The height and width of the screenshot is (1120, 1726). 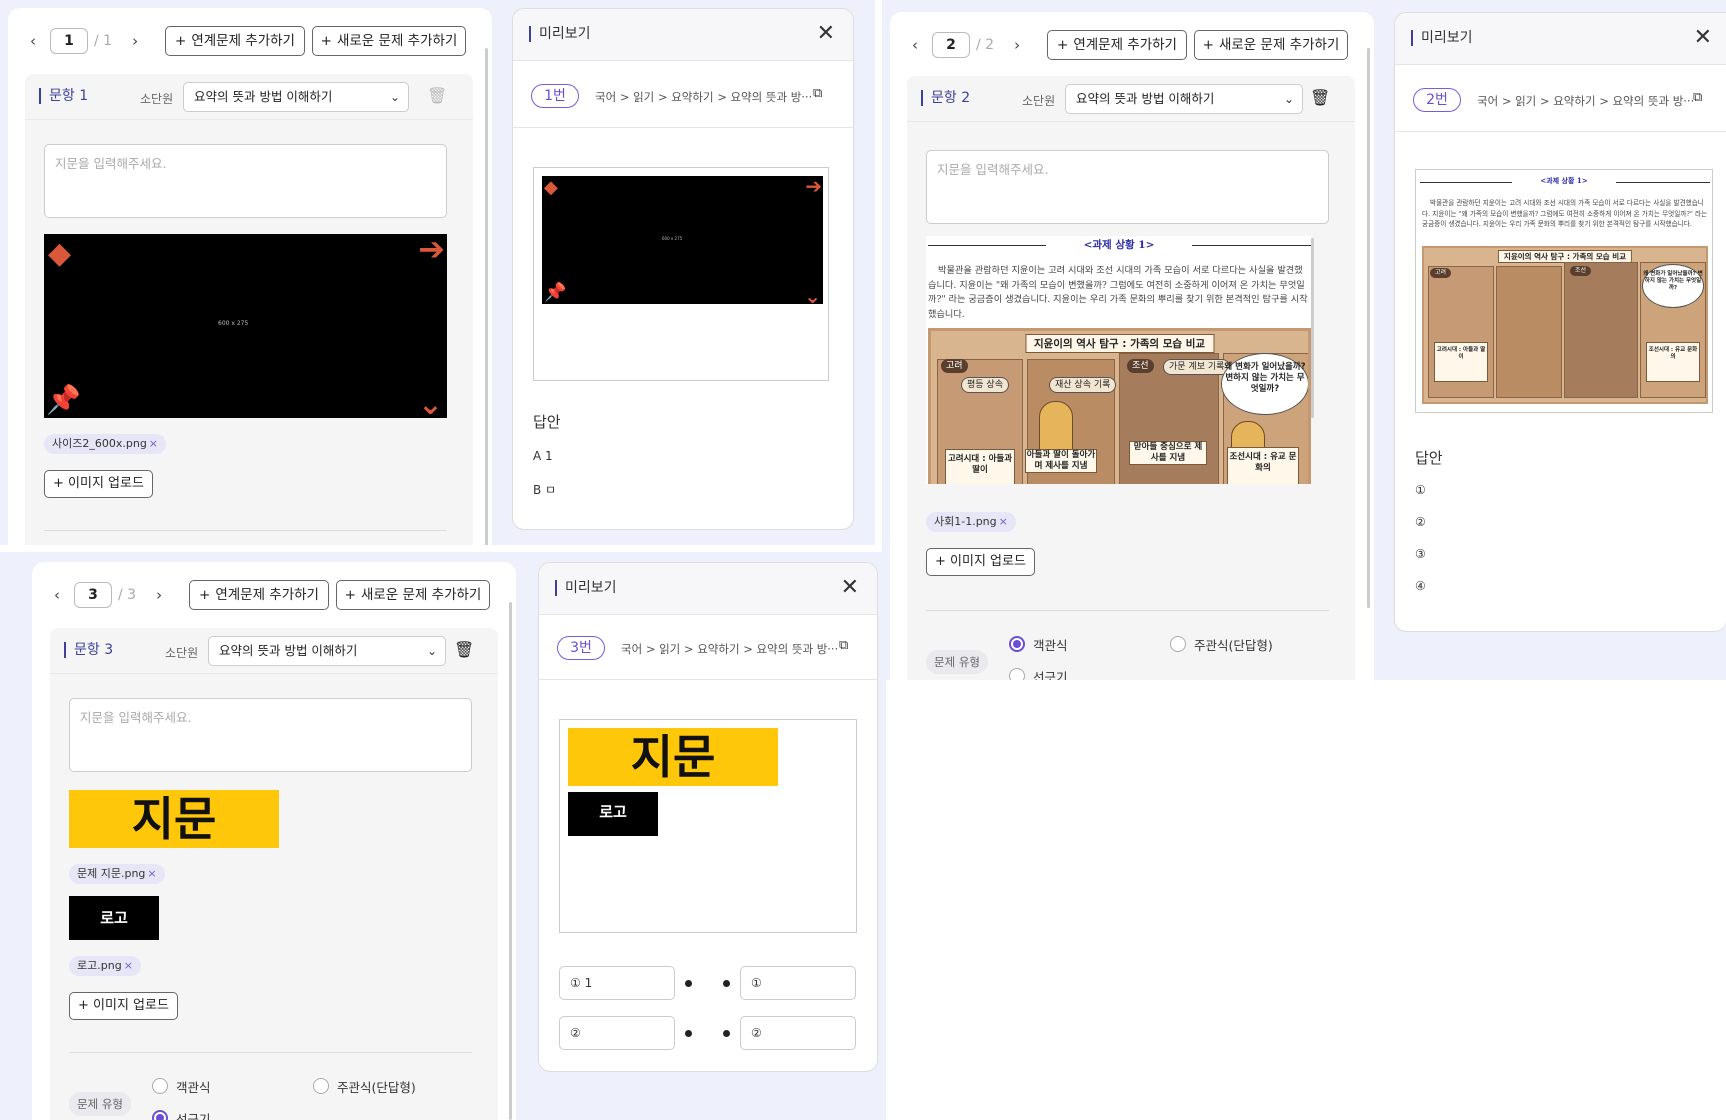 What do you see at coordinates (682, 241) in the screenshot?
I see `preview-image: 600 x 275 ◆ ➔ 📌 ⌄` at bounding box center [682, 241].